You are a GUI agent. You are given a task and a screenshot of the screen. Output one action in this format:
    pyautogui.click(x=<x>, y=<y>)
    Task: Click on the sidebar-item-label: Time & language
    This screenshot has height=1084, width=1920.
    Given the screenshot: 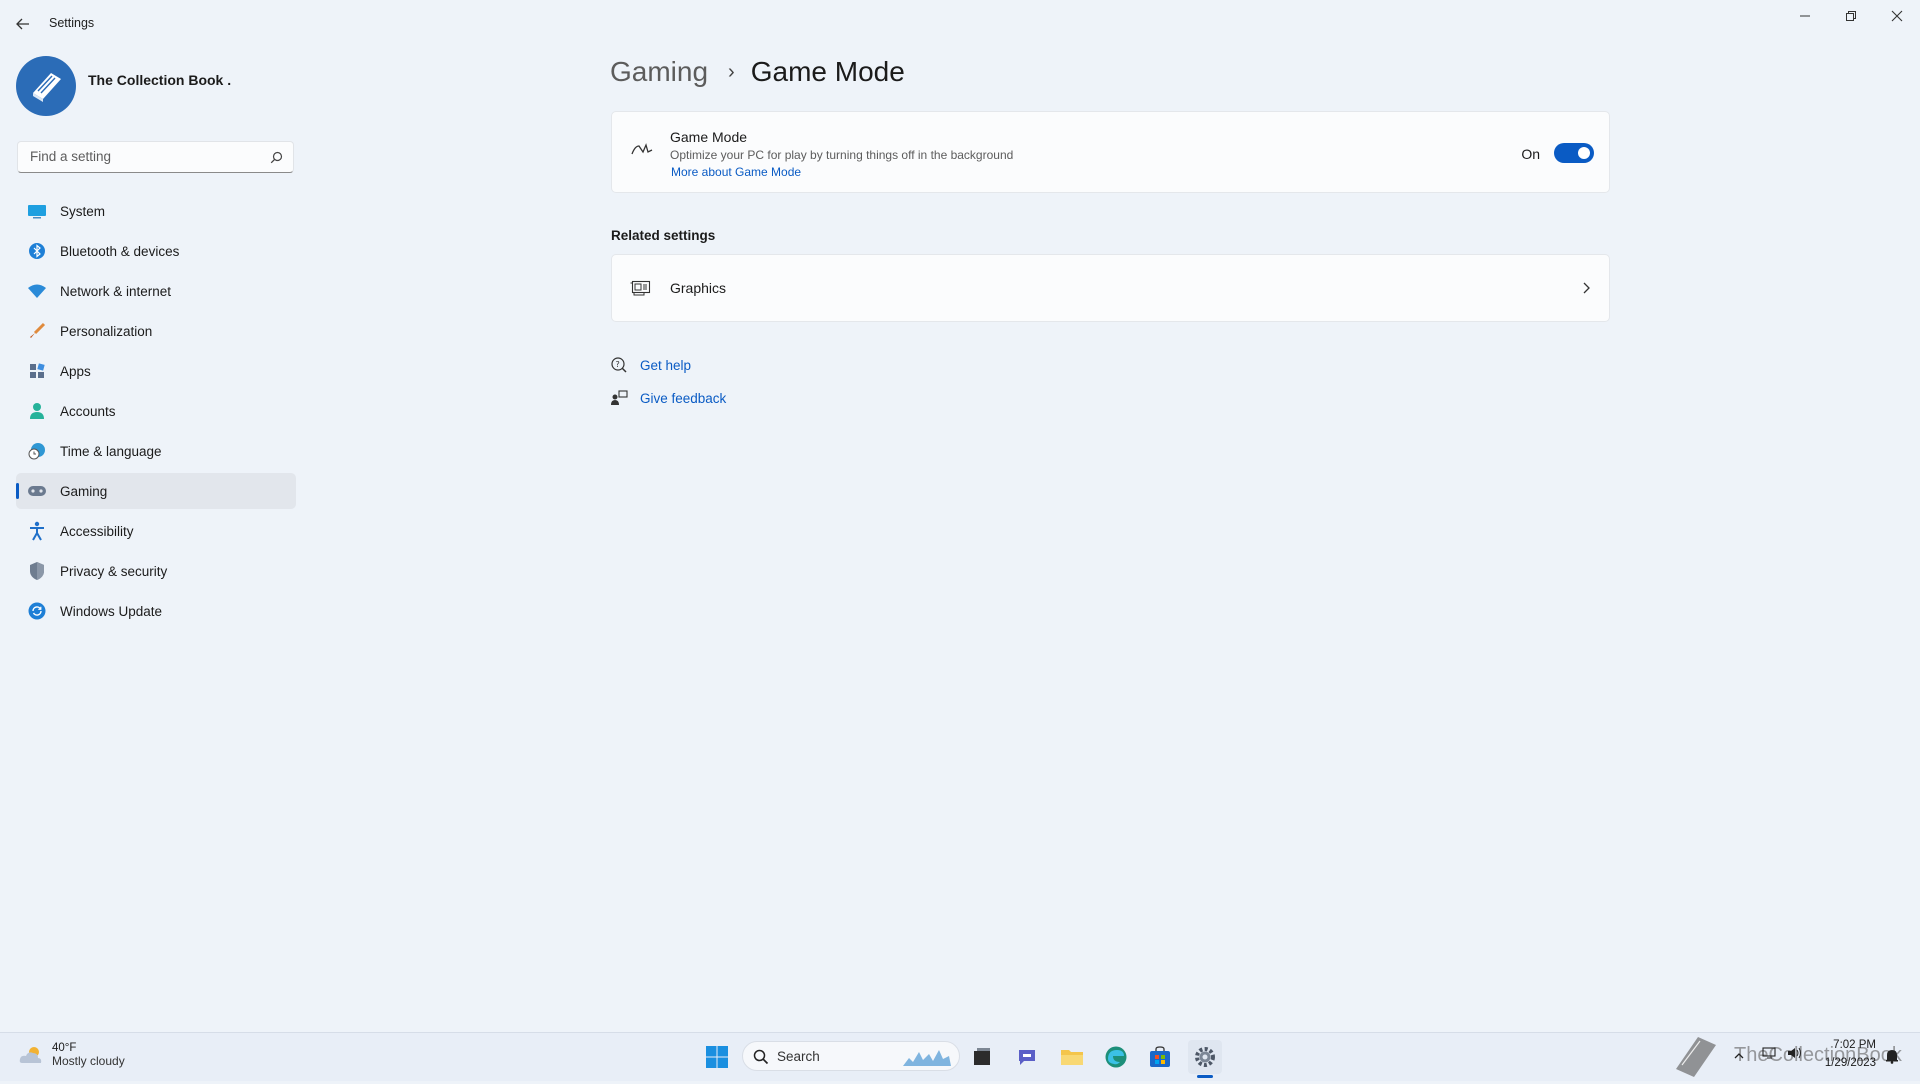 What is the action you would take?
    pyautogui.click(x=111, y=451)
    